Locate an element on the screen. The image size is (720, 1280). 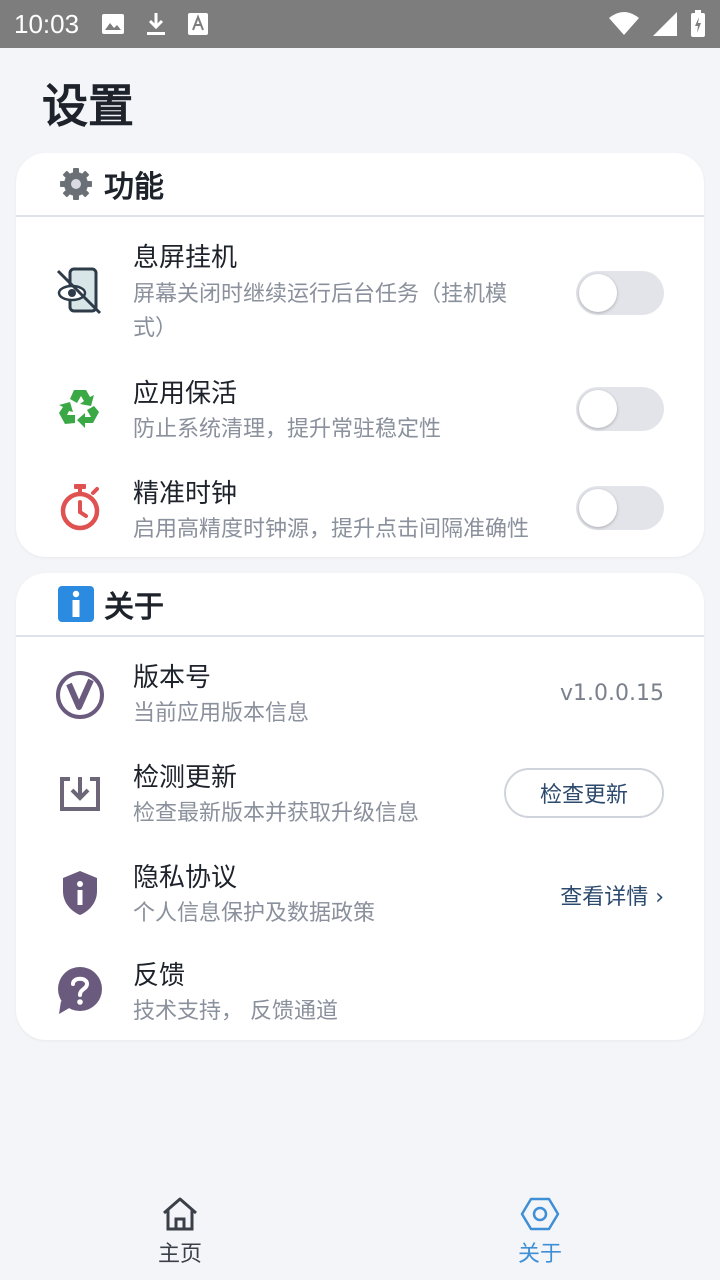
version-row: 版本号 当前应用版本信息 v1.0.0.15 is located at coordinates (360, 697).